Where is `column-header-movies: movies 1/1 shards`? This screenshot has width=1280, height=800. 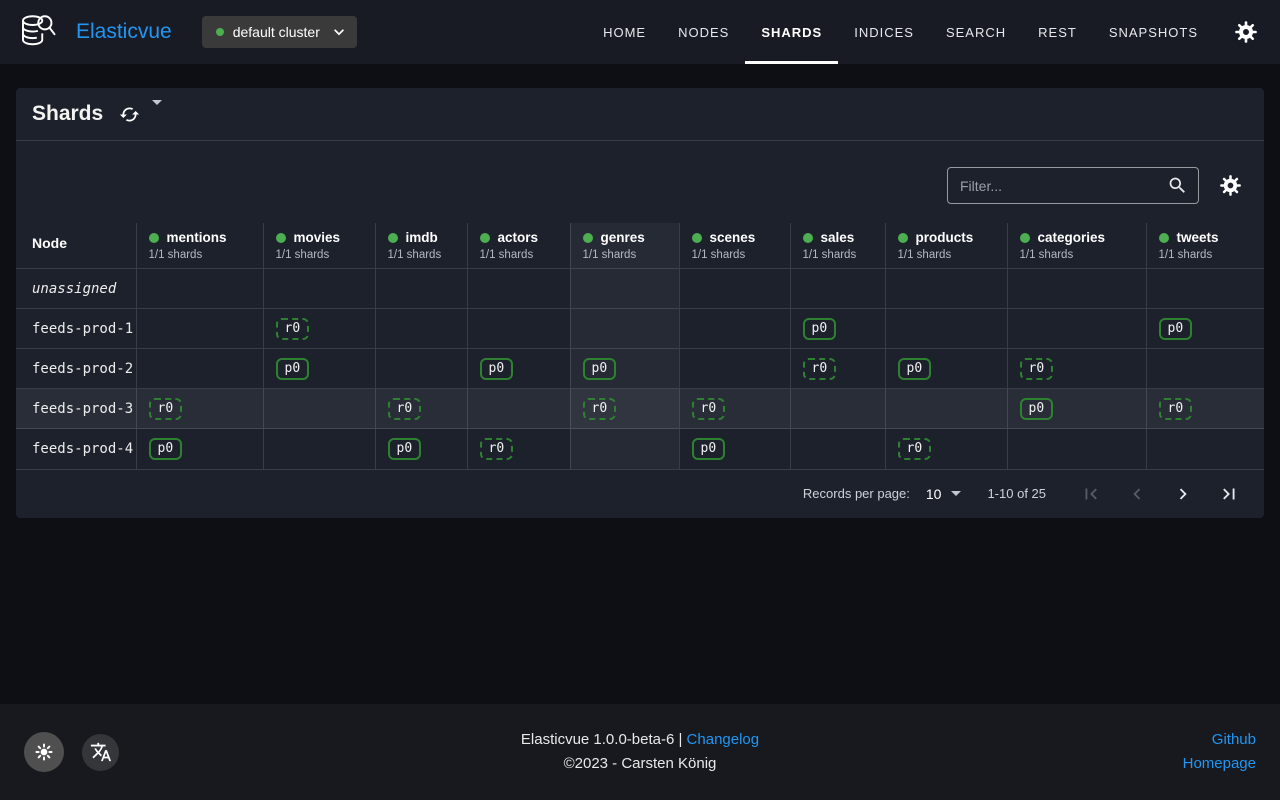
column-header-movies: movies 1/1 shards is located at coordinates (318, 246).